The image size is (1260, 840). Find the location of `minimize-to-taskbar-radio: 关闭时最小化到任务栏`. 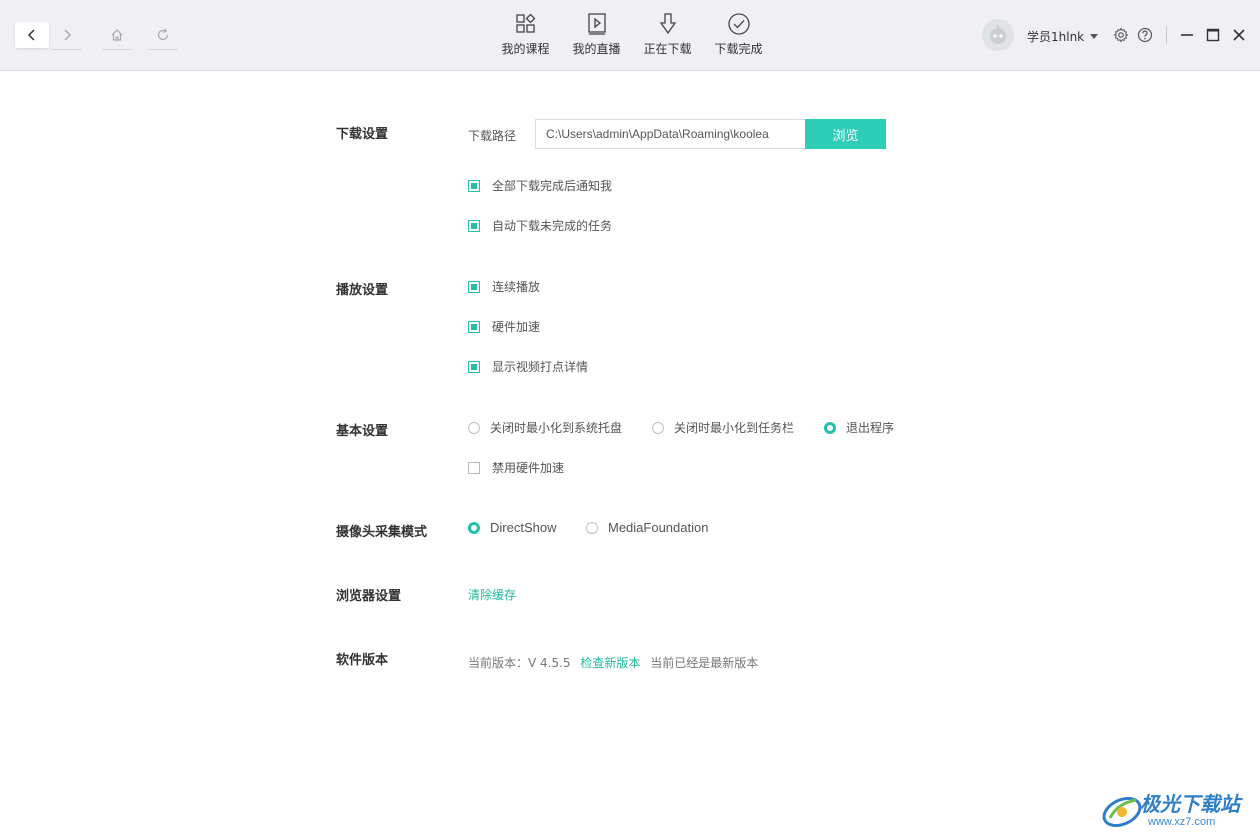

minimize-to-taskbar-radio: 关闭时最小化到任务栏 is located at coordinates (723, 427).